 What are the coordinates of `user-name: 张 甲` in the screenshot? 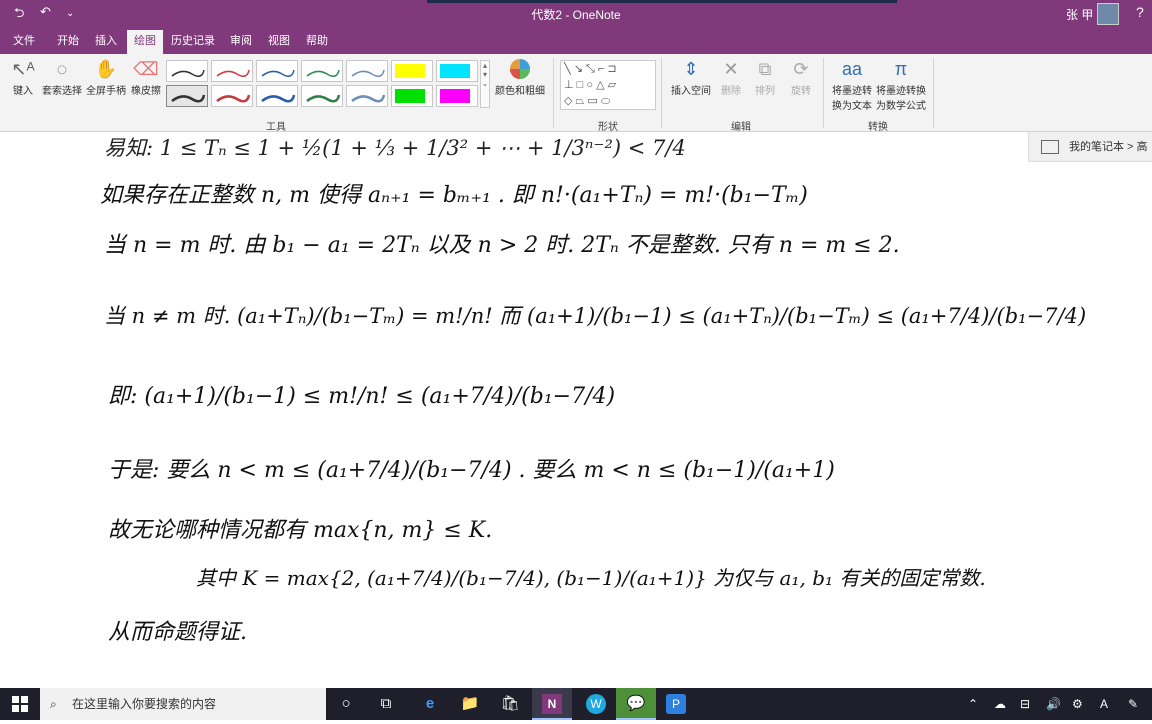 It's located at (1079, 14).